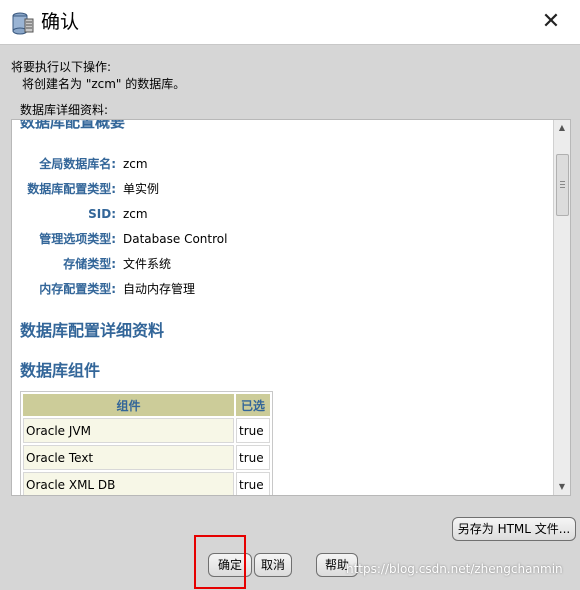  What do you see at coordinates (561, 307) in the screenshot?
I see `vertical-scrollbar: ▲ ▼` at bounding box center [561, 307].